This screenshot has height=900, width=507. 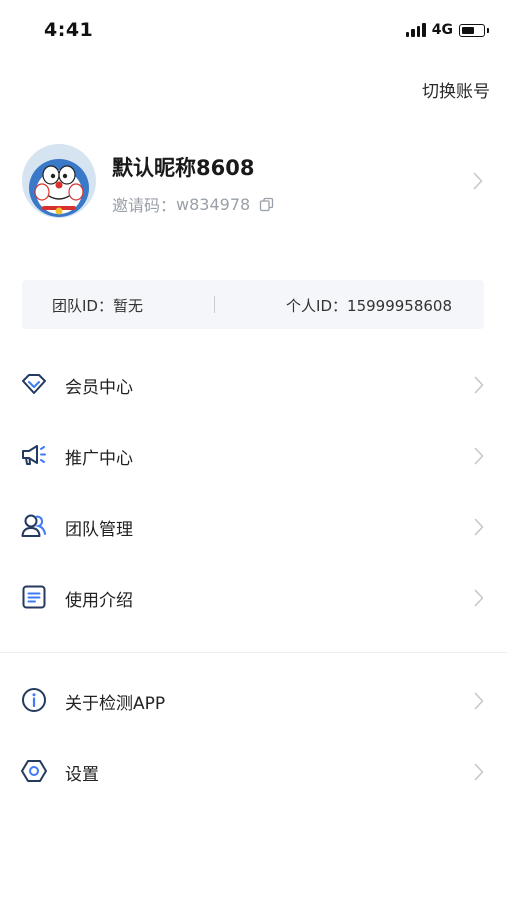 I want to click on menu-label: 团队管理, so click(x=99, y=530).